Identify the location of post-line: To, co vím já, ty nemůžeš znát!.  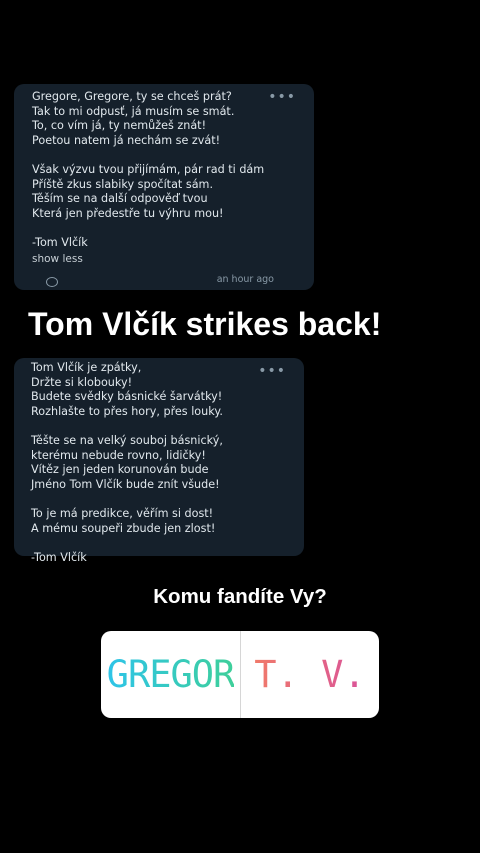
(119, 126).